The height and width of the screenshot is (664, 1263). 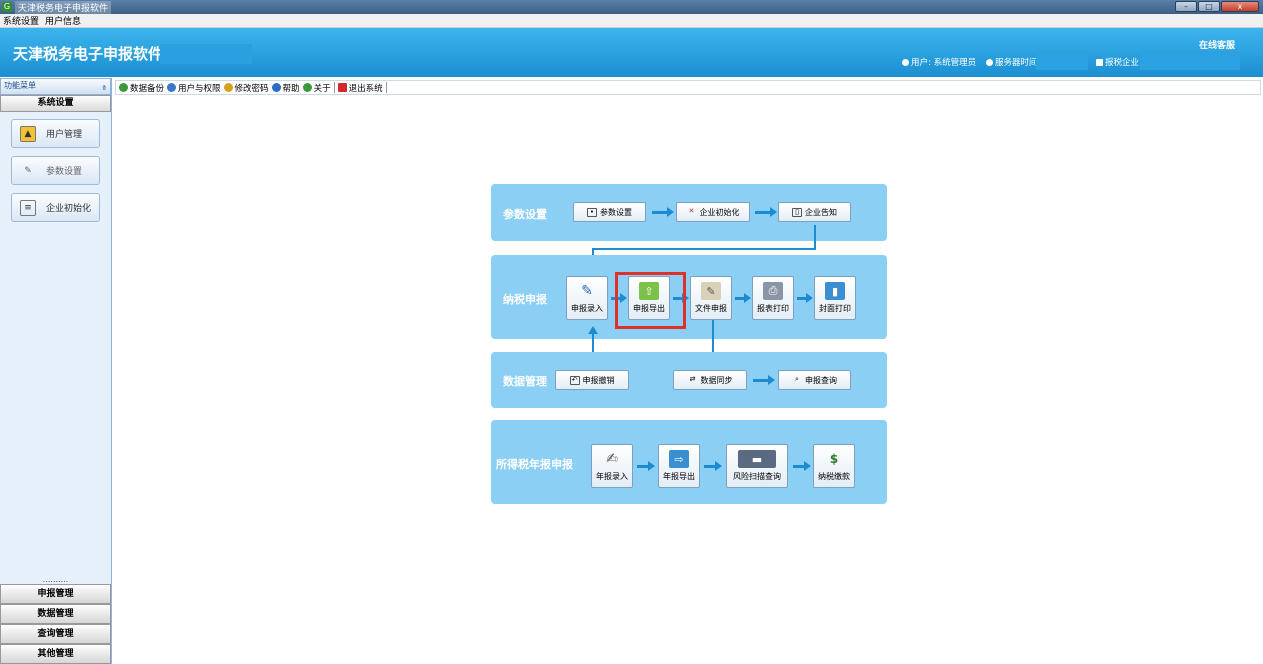 I want to click on toolbar-exit-button: 退出系统, so click(x=360, y=88).